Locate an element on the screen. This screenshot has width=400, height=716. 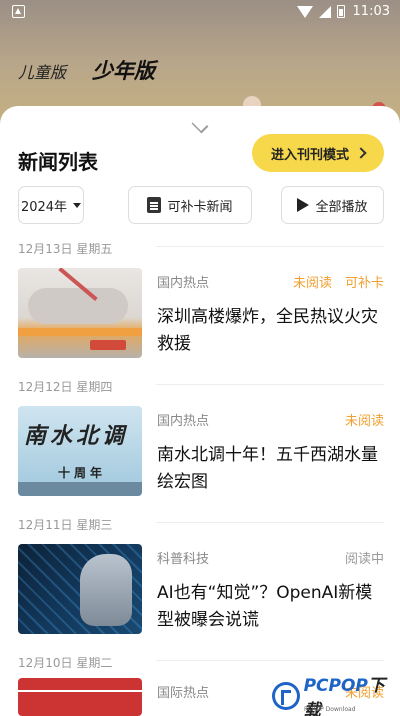
news-item: 南水北调 十周年 国内热点 未阅读 南水北调十年！五千西湖水量绘宏图 is located at coordinates (201, 451).